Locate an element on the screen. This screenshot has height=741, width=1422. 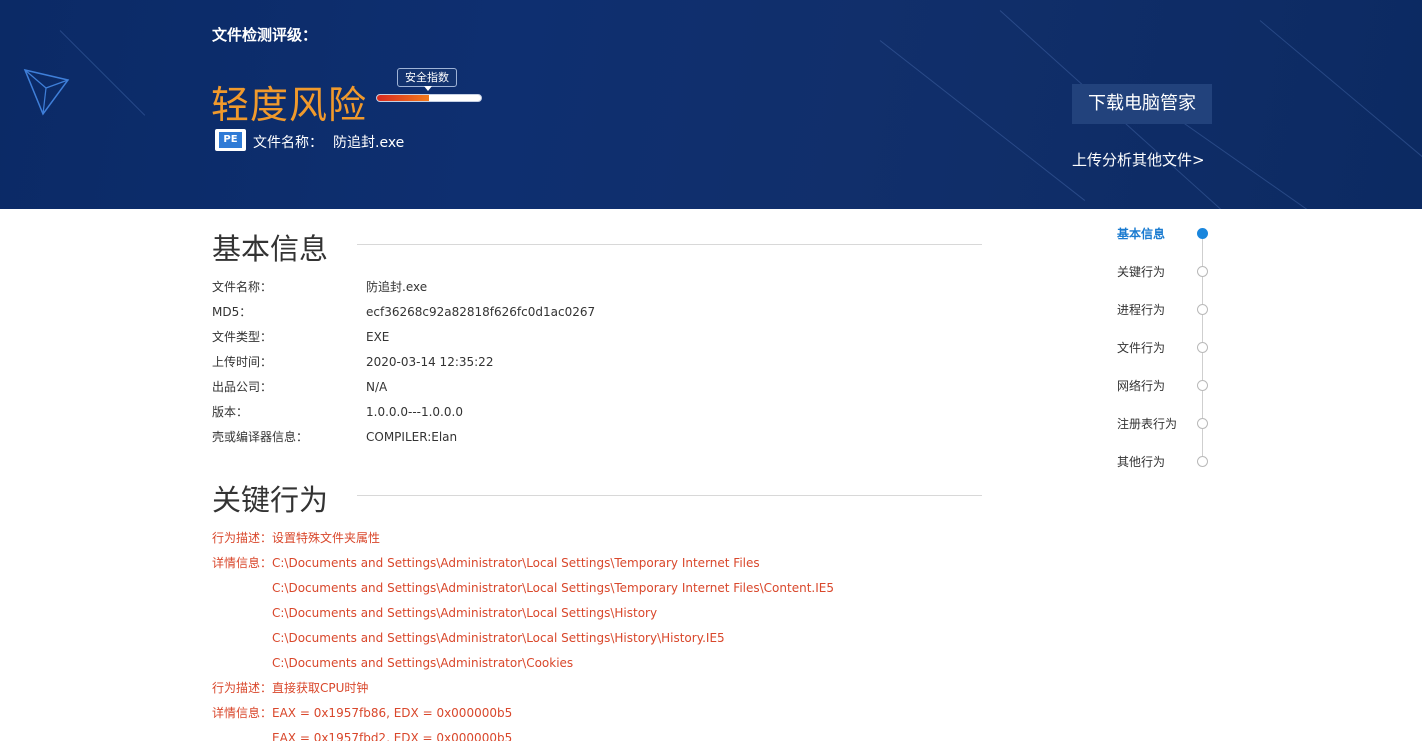
triangle-logo-icon is located at coordinates (46, 92).